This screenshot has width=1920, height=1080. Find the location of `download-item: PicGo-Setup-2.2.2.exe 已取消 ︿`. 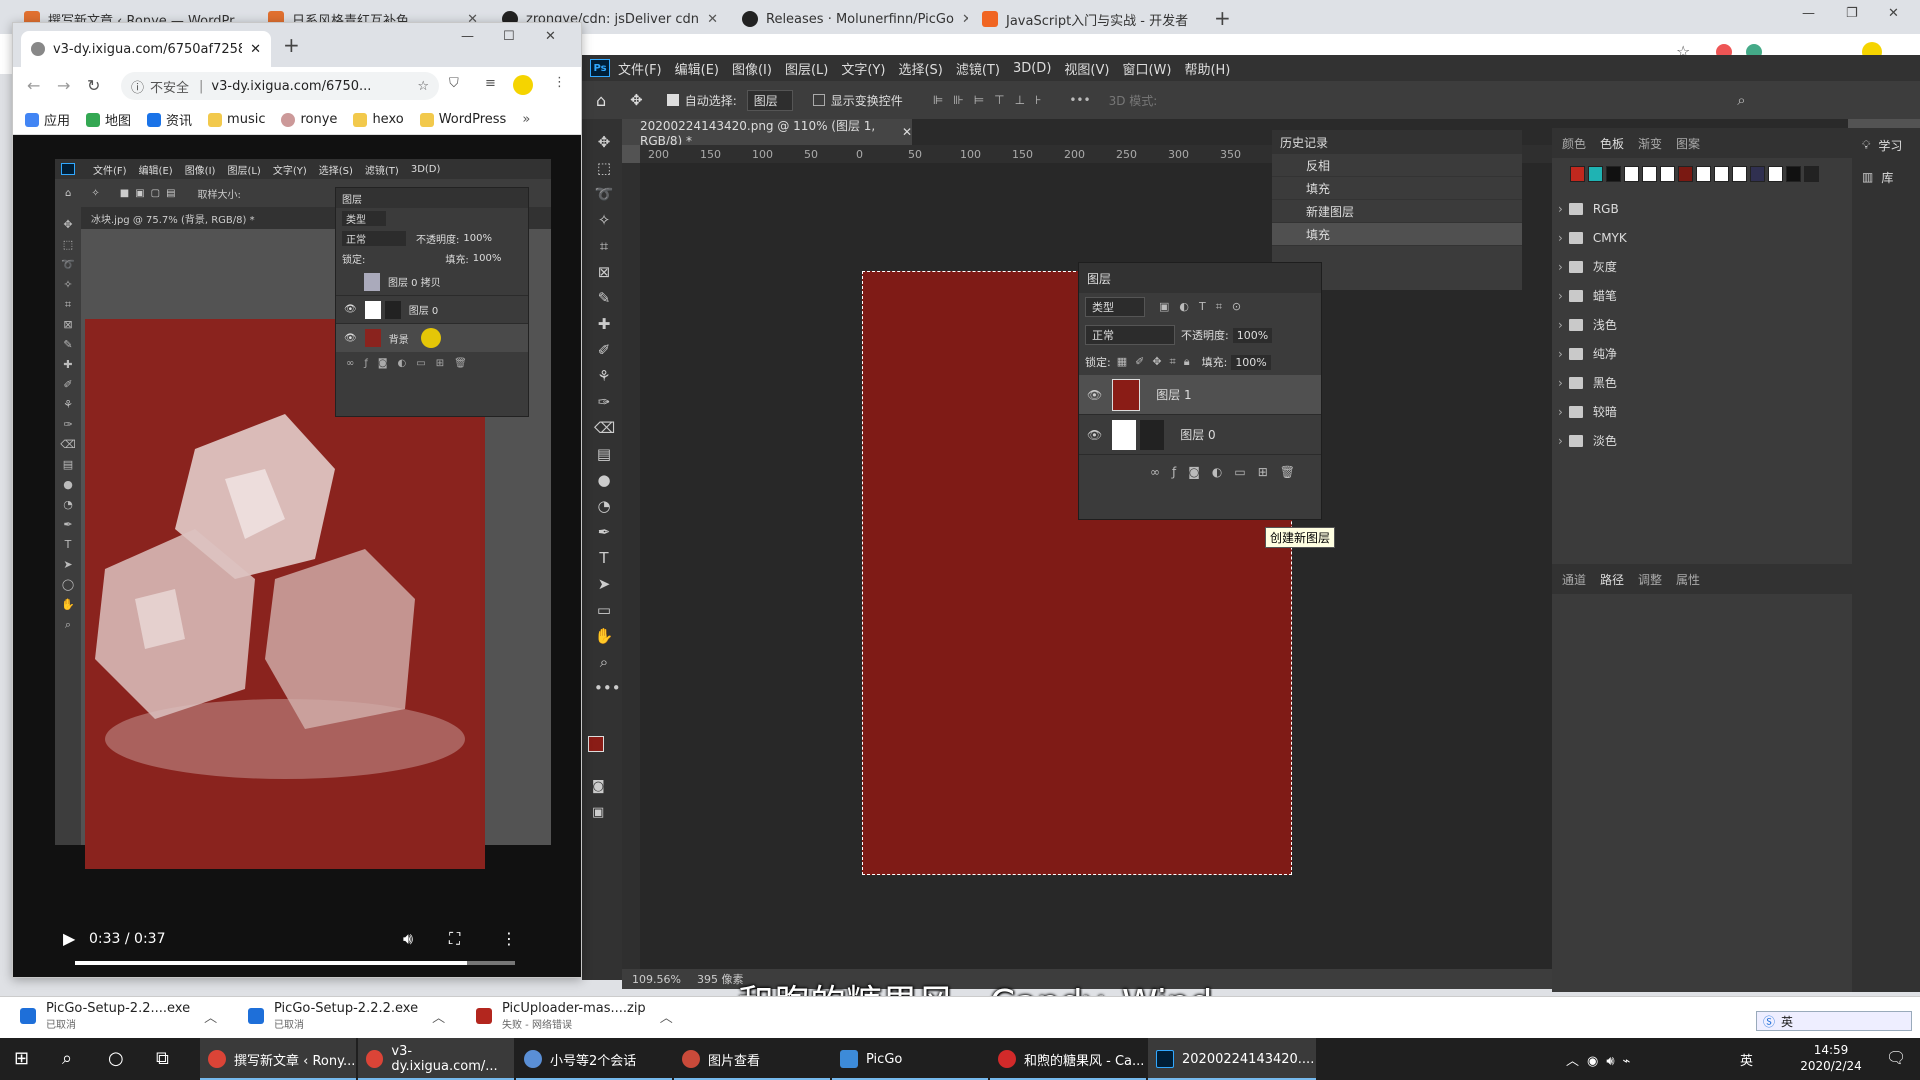

download-item: PicGo-Setup-2.2.2.exe 已取消 ︿ is located at coordinates (346, 1016).